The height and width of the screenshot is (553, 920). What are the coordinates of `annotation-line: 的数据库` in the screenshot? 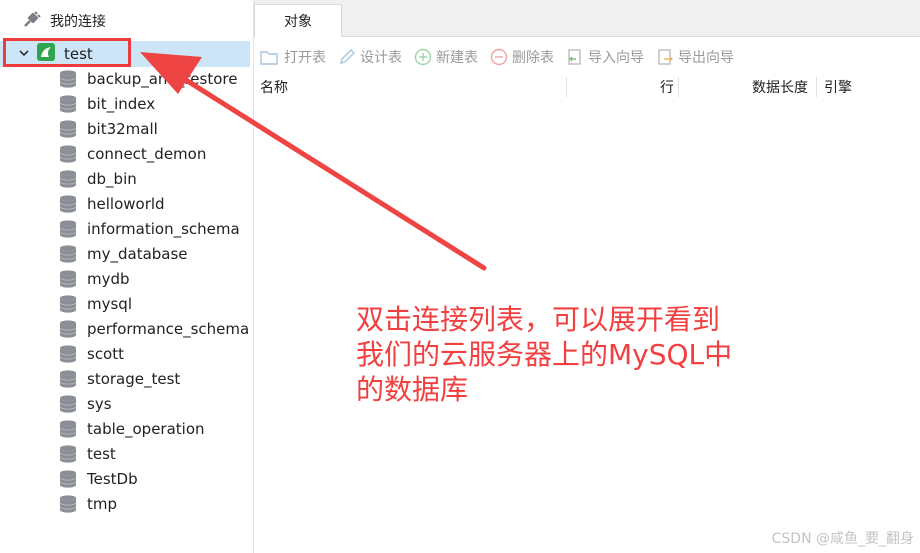 It's located at (412, 389).